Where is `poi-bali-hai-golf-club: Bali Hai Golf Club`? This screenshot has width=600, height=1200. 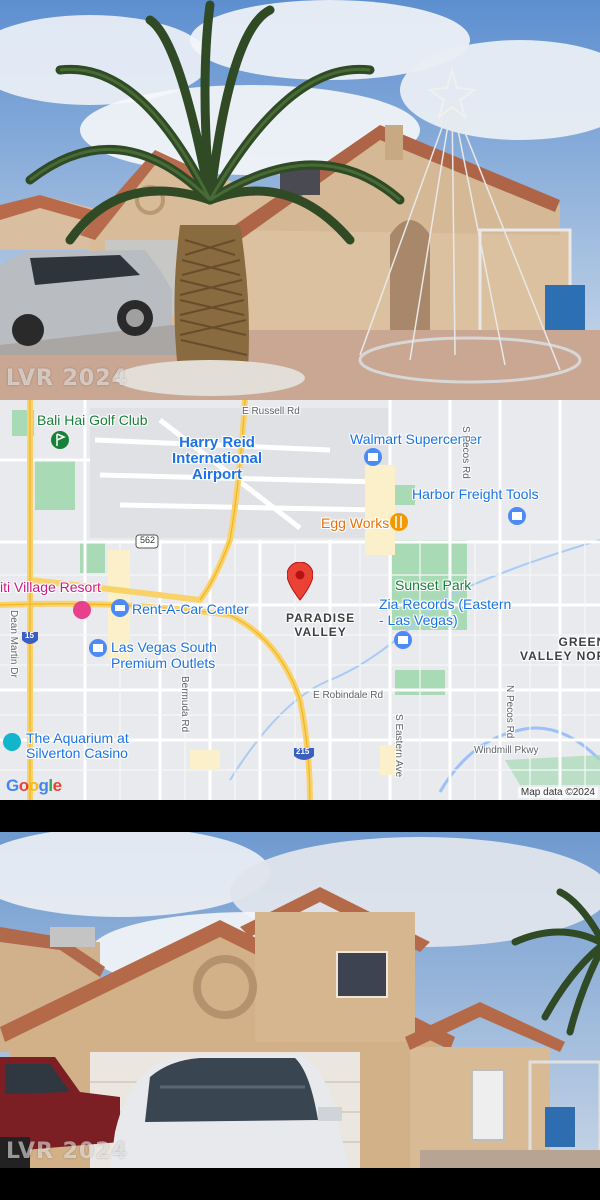 poi-bali-hai-golf-club: Bali Hai Golf Club is located at coordinates (92, 420).